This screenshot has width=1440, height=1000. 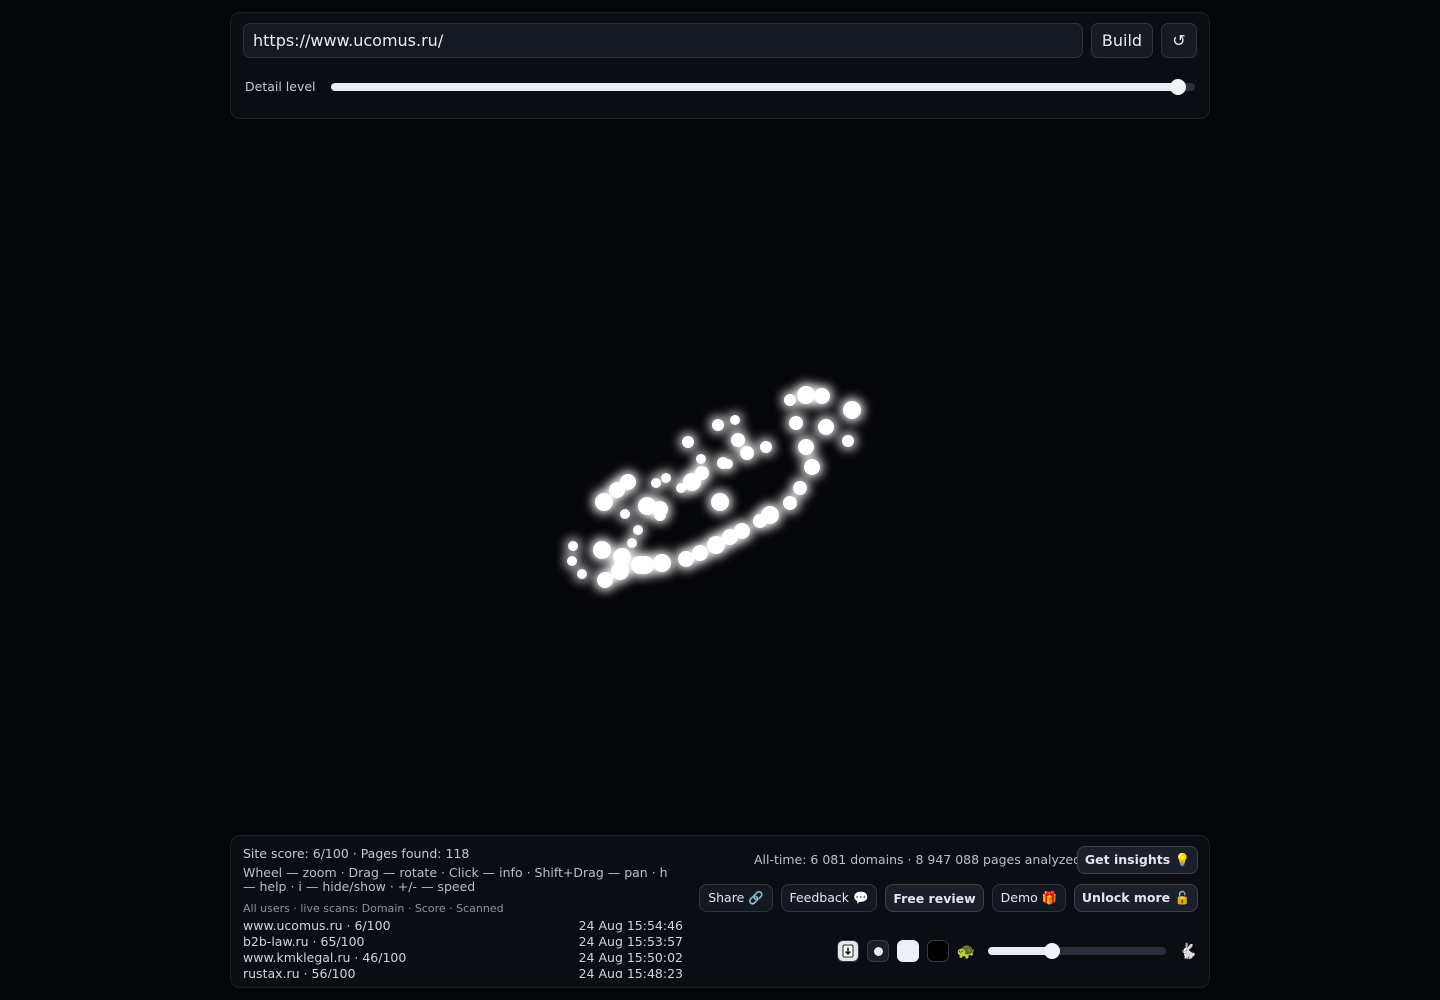 I want to click on feedback-button: Feedback 💬, so click(x=829, y=898).